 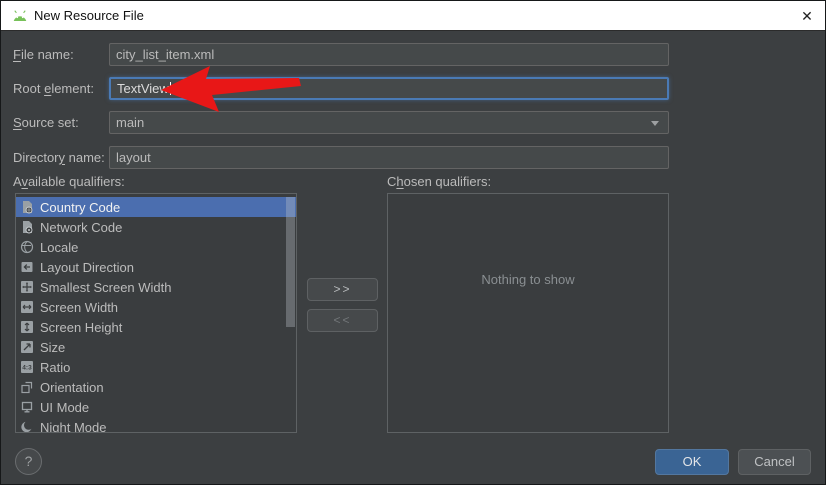 I want to click on qualifier-item-network-code: Network Code, so click(x=156, y=227).